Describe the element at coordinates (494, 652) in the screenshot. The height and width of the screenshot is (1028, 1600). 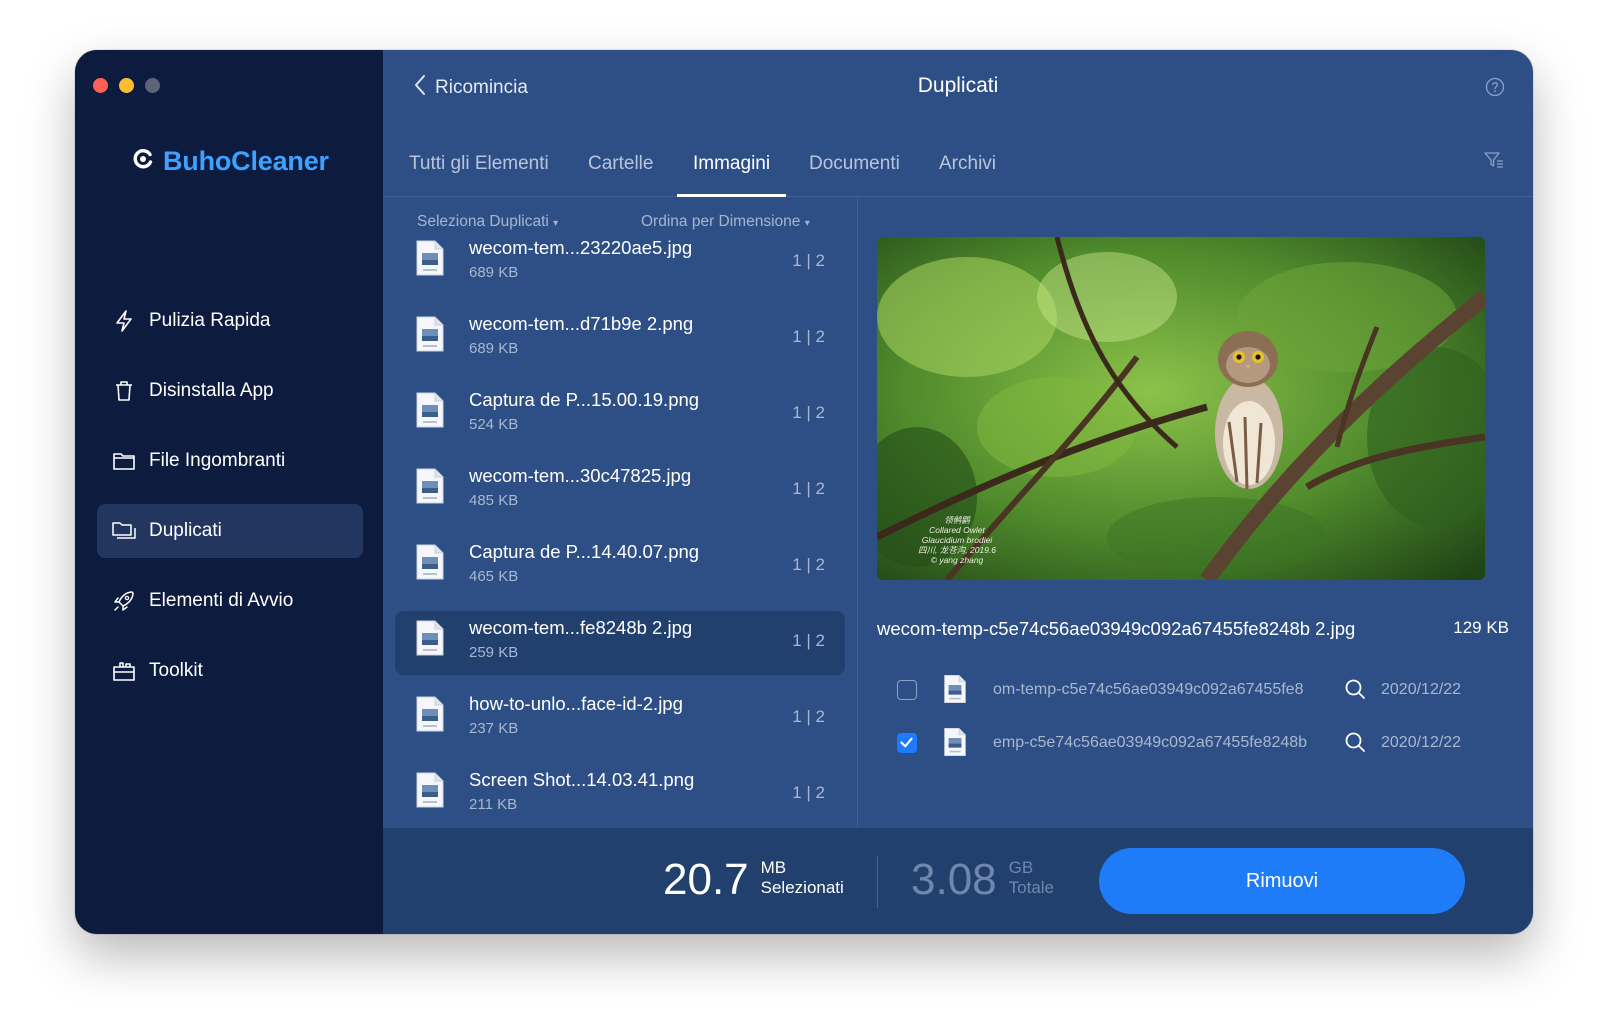
I see `file-size: 259 KB` at that location.